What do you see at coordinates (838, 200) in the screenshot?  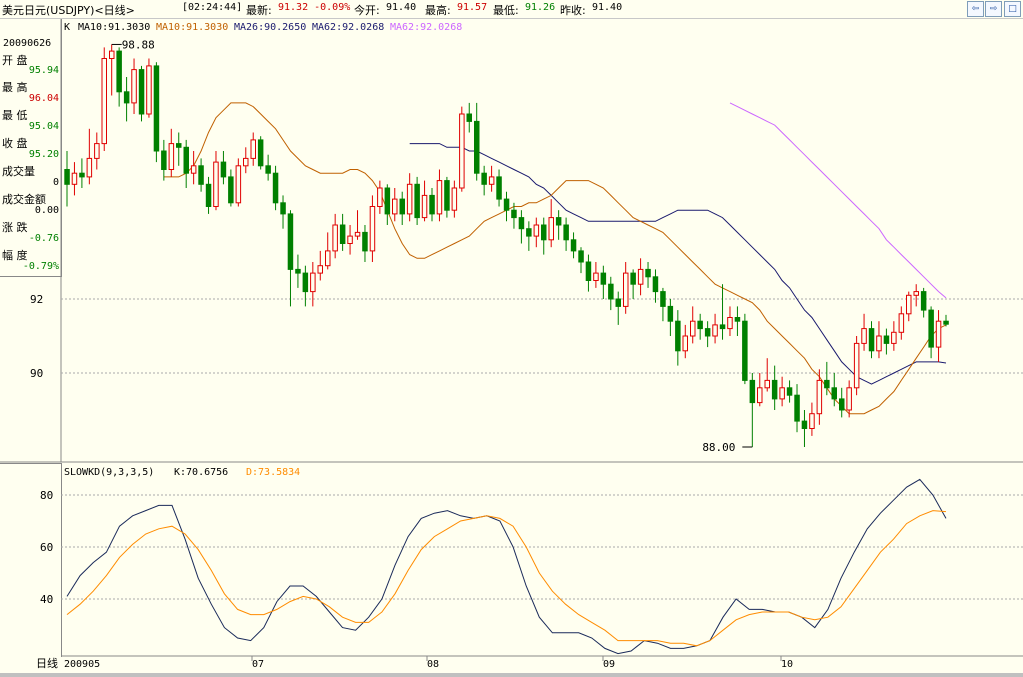 I see `ma62-line` at bounding box center [838, 200].